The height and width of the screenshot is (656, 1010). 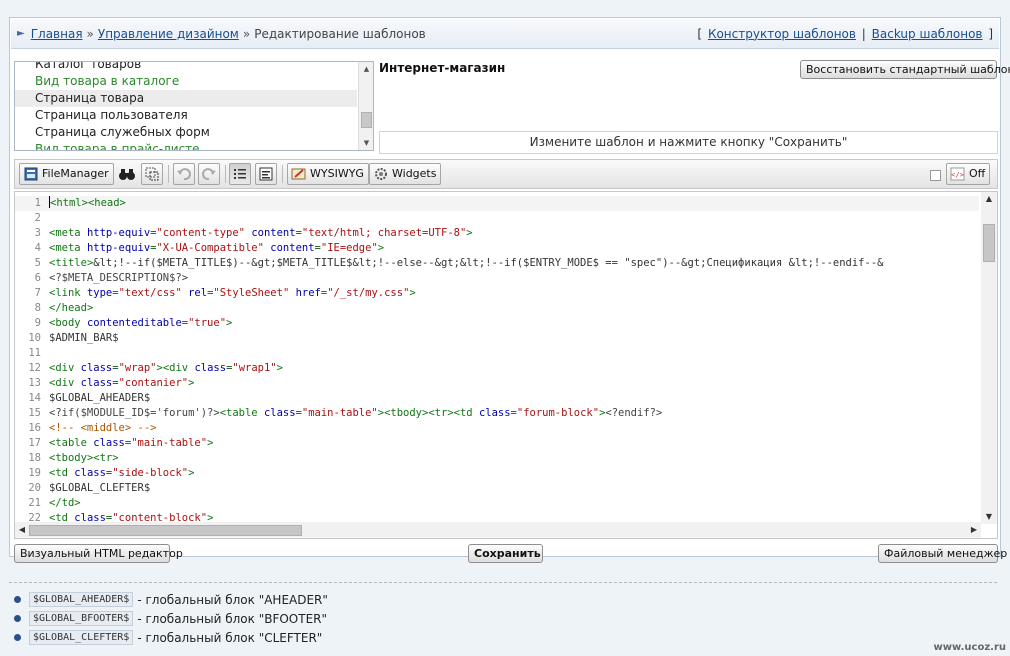 I want to click on option-checkbox, so click(x=935, y=175).